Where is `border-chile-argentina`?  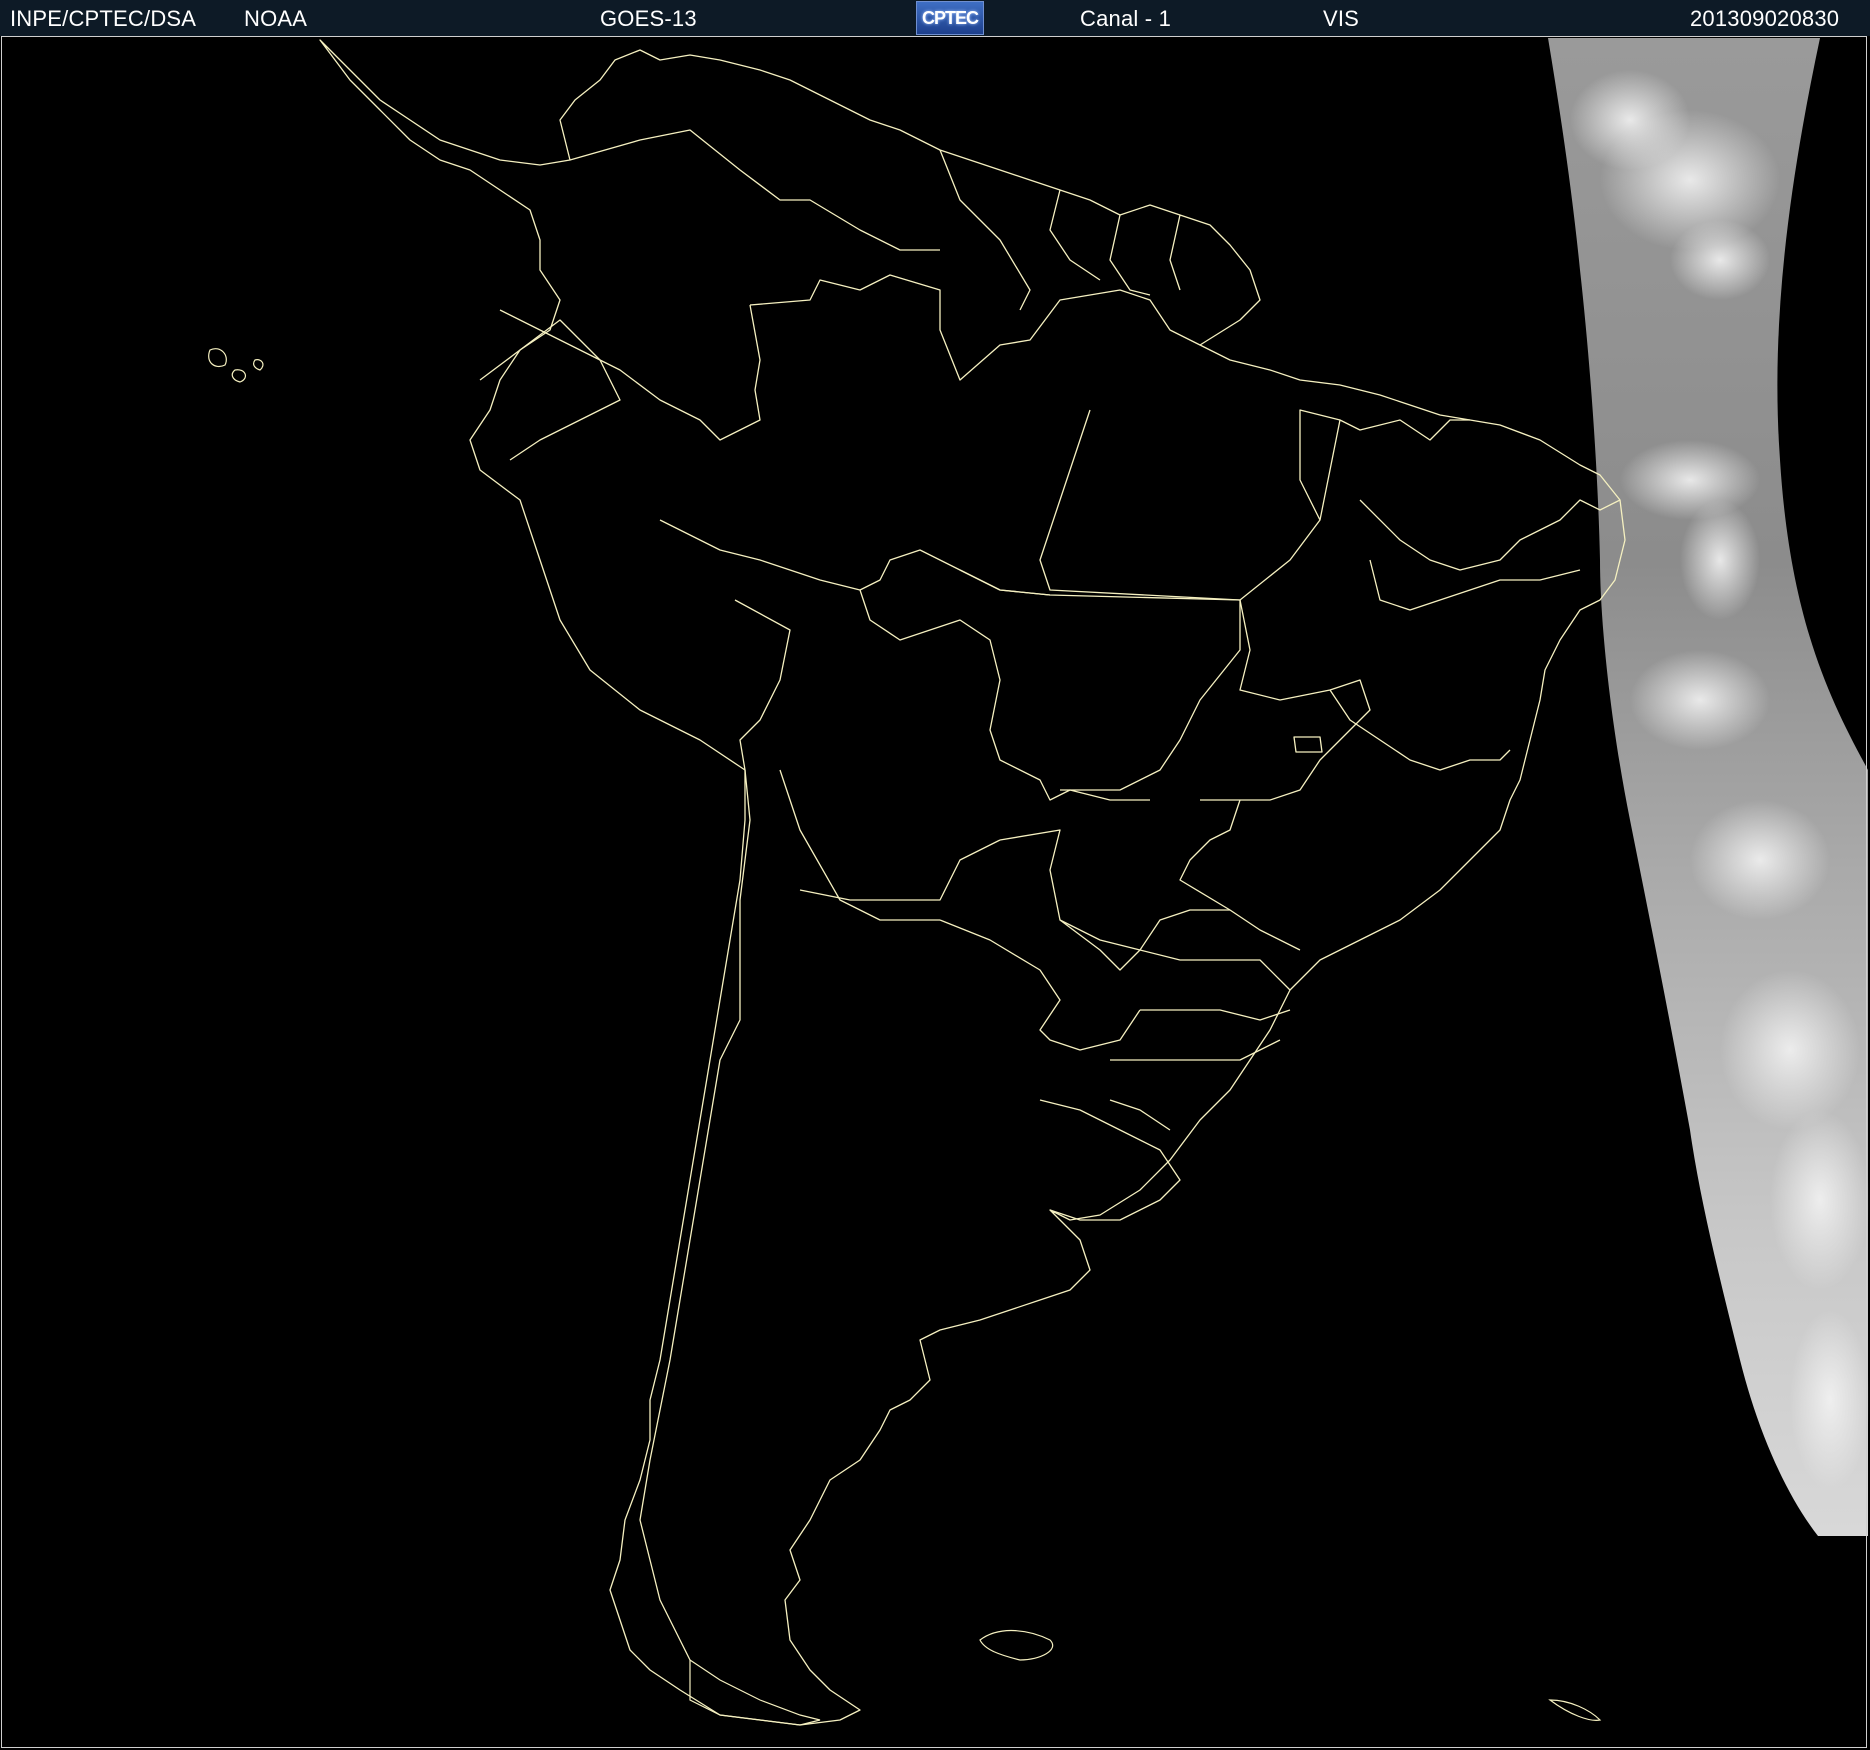 border-chile-argentina is located at coordinates (695, 1215).